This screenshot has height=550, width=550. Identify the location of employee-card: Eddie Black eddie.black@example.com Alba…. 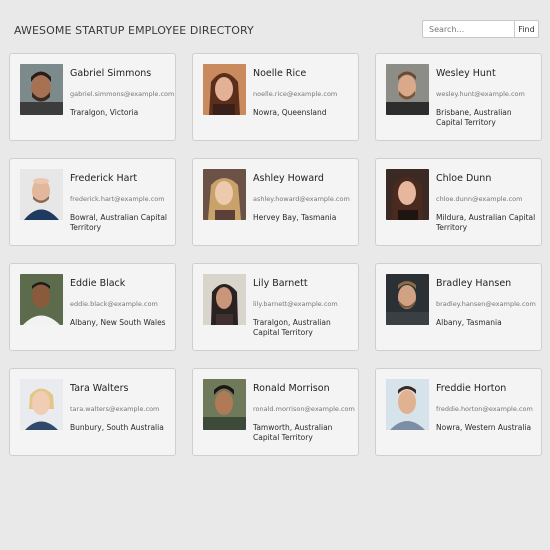
(92, 307).